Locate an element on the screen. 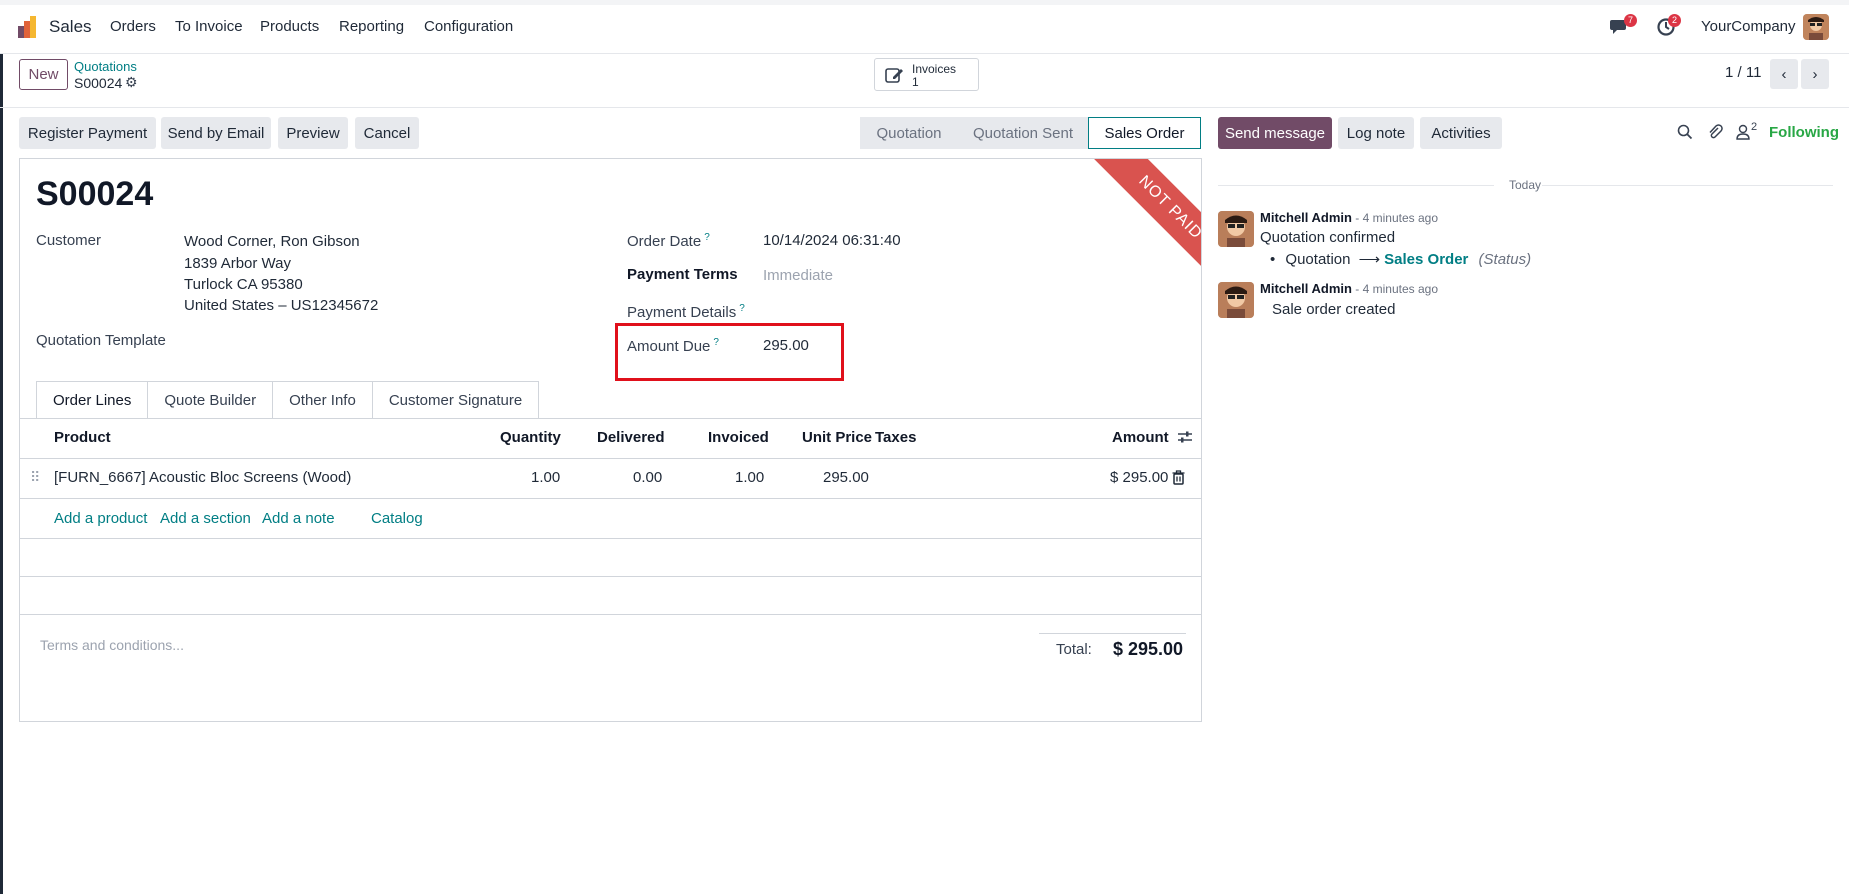  user-avatar is located at coordinates (1816, 27).